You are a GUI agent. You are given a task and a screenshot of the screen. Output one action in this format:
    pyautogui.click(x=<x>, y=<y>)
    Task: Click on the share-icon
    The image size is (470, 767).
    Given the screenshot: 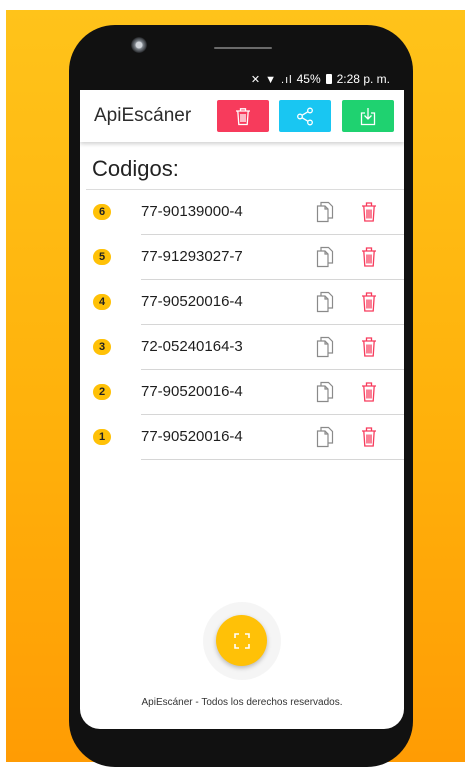 What is the action you would take?
    pyautogui.click(x=305, y=116)
    